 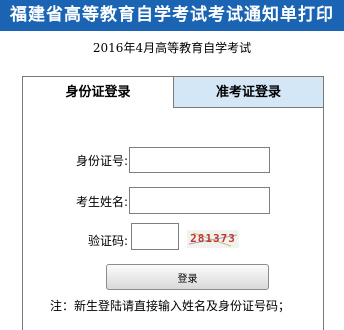 What do you see at coordinates (155, 236) in the screenshot?
I see `captcha-input` at bounding box center [155, 236].